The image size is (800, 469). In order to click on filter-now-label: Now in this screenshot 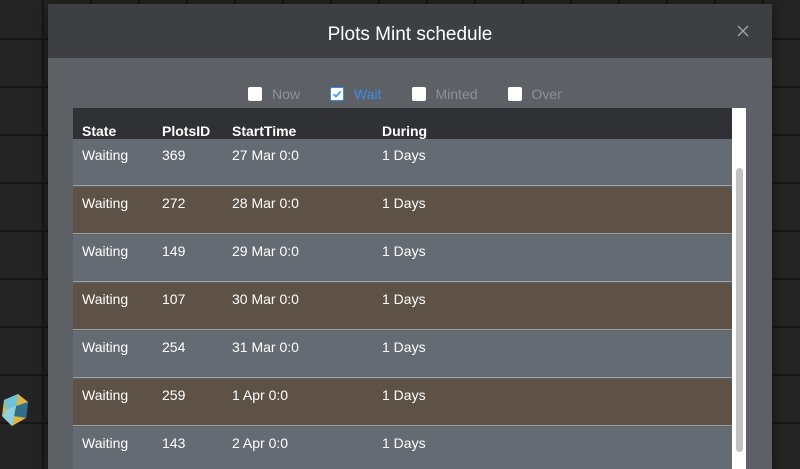, I will do `click(286, 94)`.